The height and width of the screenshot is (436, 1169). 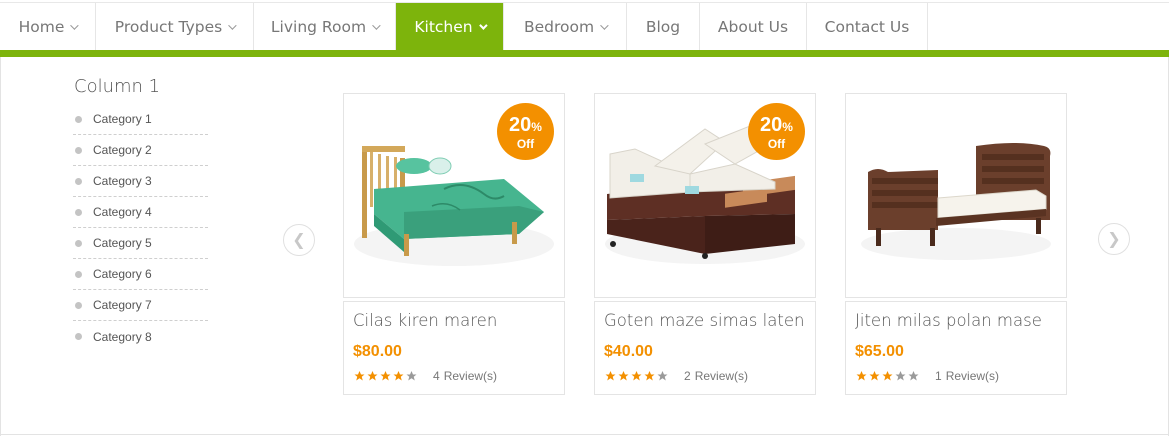 What do you see at coordinates (628, 351) in the screenshot?
I see `product-price: $40.00` at bounding box center [628, 351].